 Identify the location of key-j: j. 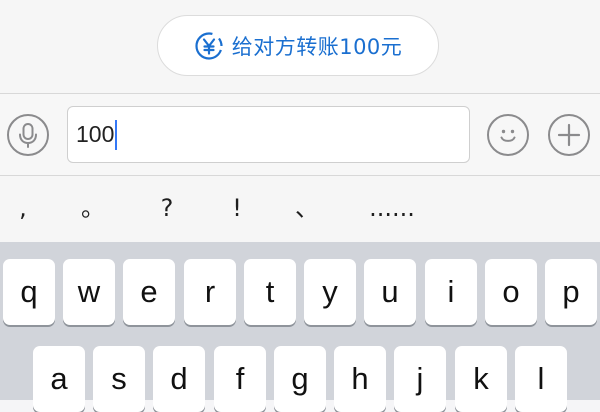
(420, 379).